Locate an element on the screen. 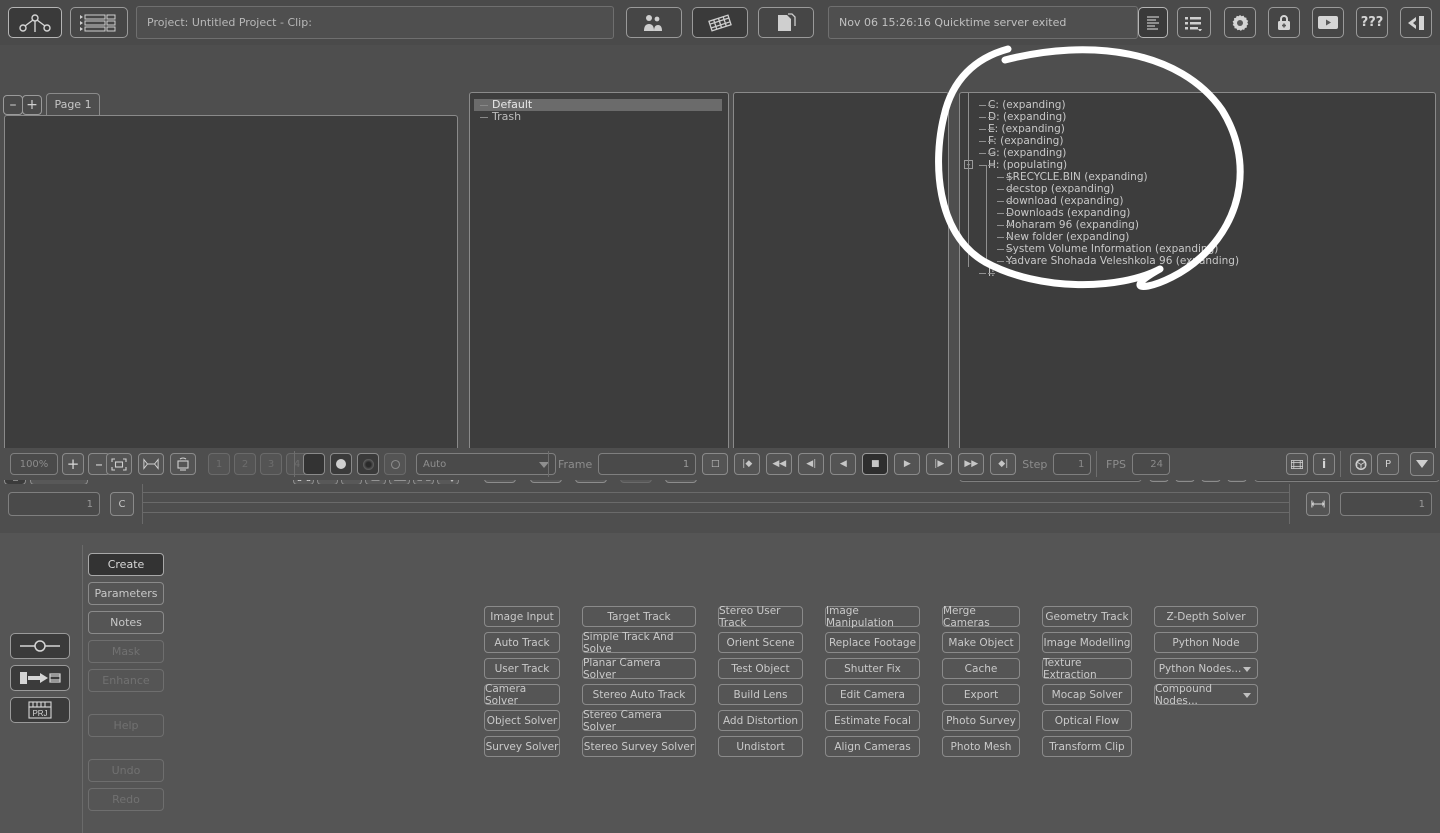 The image size is (1440, 833). timeline-end-input: 1 is located at coordinates (1386, 504).